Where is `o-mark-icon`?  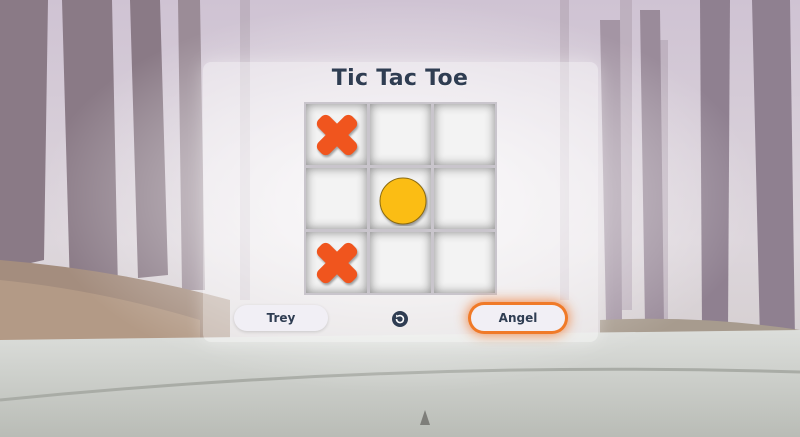 o-mark-icon is located at coordinates (403, 201).